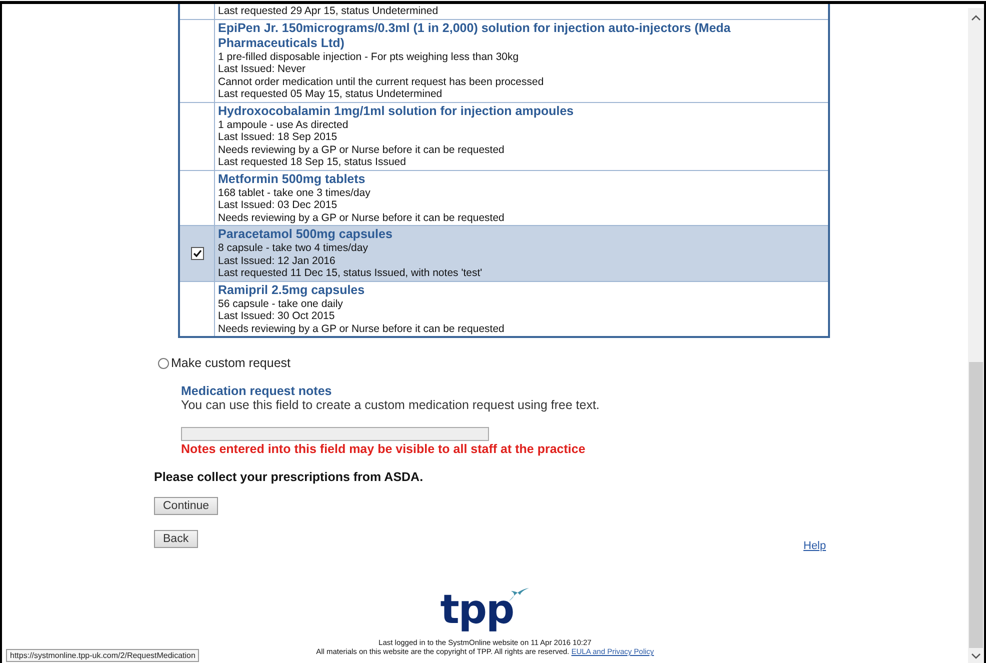  I want to click on medication-row: Metformin 500mg tablets 168 tablet - take one 3 times/day Last Issued: 03 Dec 2015 Needs reviewing by a GP or Nurse before it can be requested, so click(504, 197).